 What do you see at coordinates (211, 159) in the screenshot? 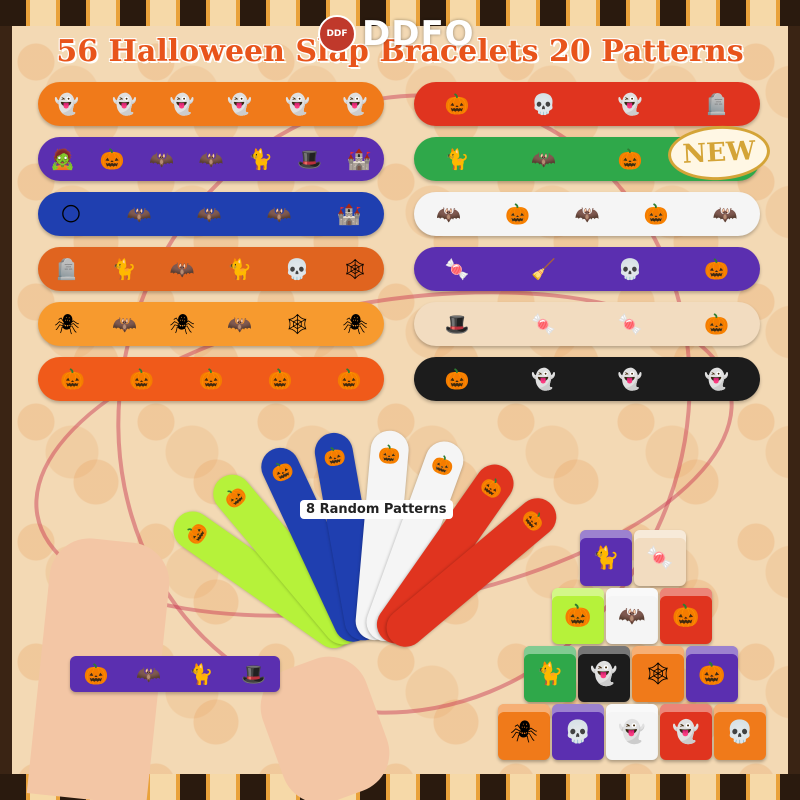
I see `left-bracelet: 🧟 🎃 🦇 🦇 🐈 🎩 🏰` at bounding box center [211, 159].